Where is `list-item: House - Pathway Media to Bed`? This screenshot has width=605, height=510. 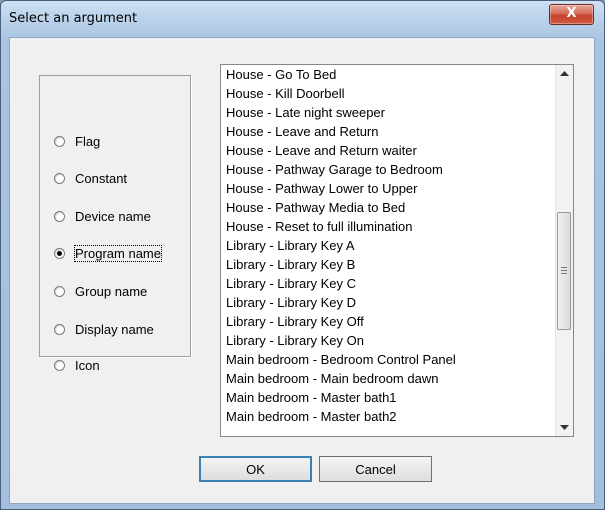 list-item: House - Pathway Media to Bed is located at coordinates (388, 207).